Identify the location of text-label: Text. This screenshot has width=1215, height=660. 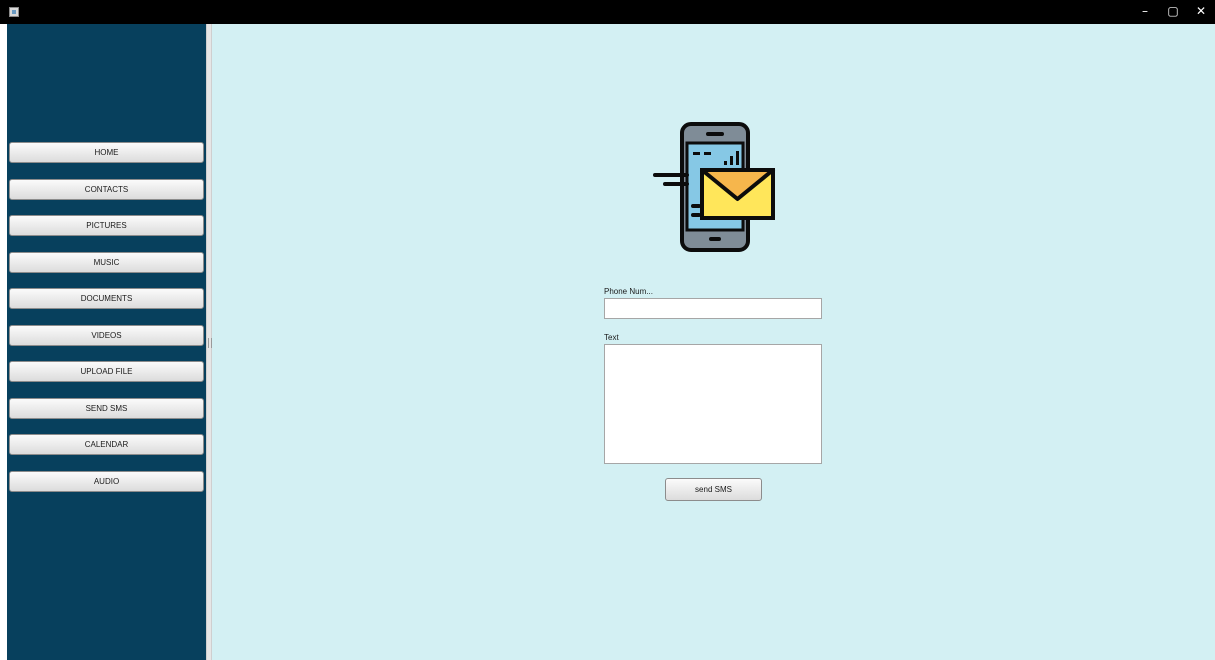
(611, 337).